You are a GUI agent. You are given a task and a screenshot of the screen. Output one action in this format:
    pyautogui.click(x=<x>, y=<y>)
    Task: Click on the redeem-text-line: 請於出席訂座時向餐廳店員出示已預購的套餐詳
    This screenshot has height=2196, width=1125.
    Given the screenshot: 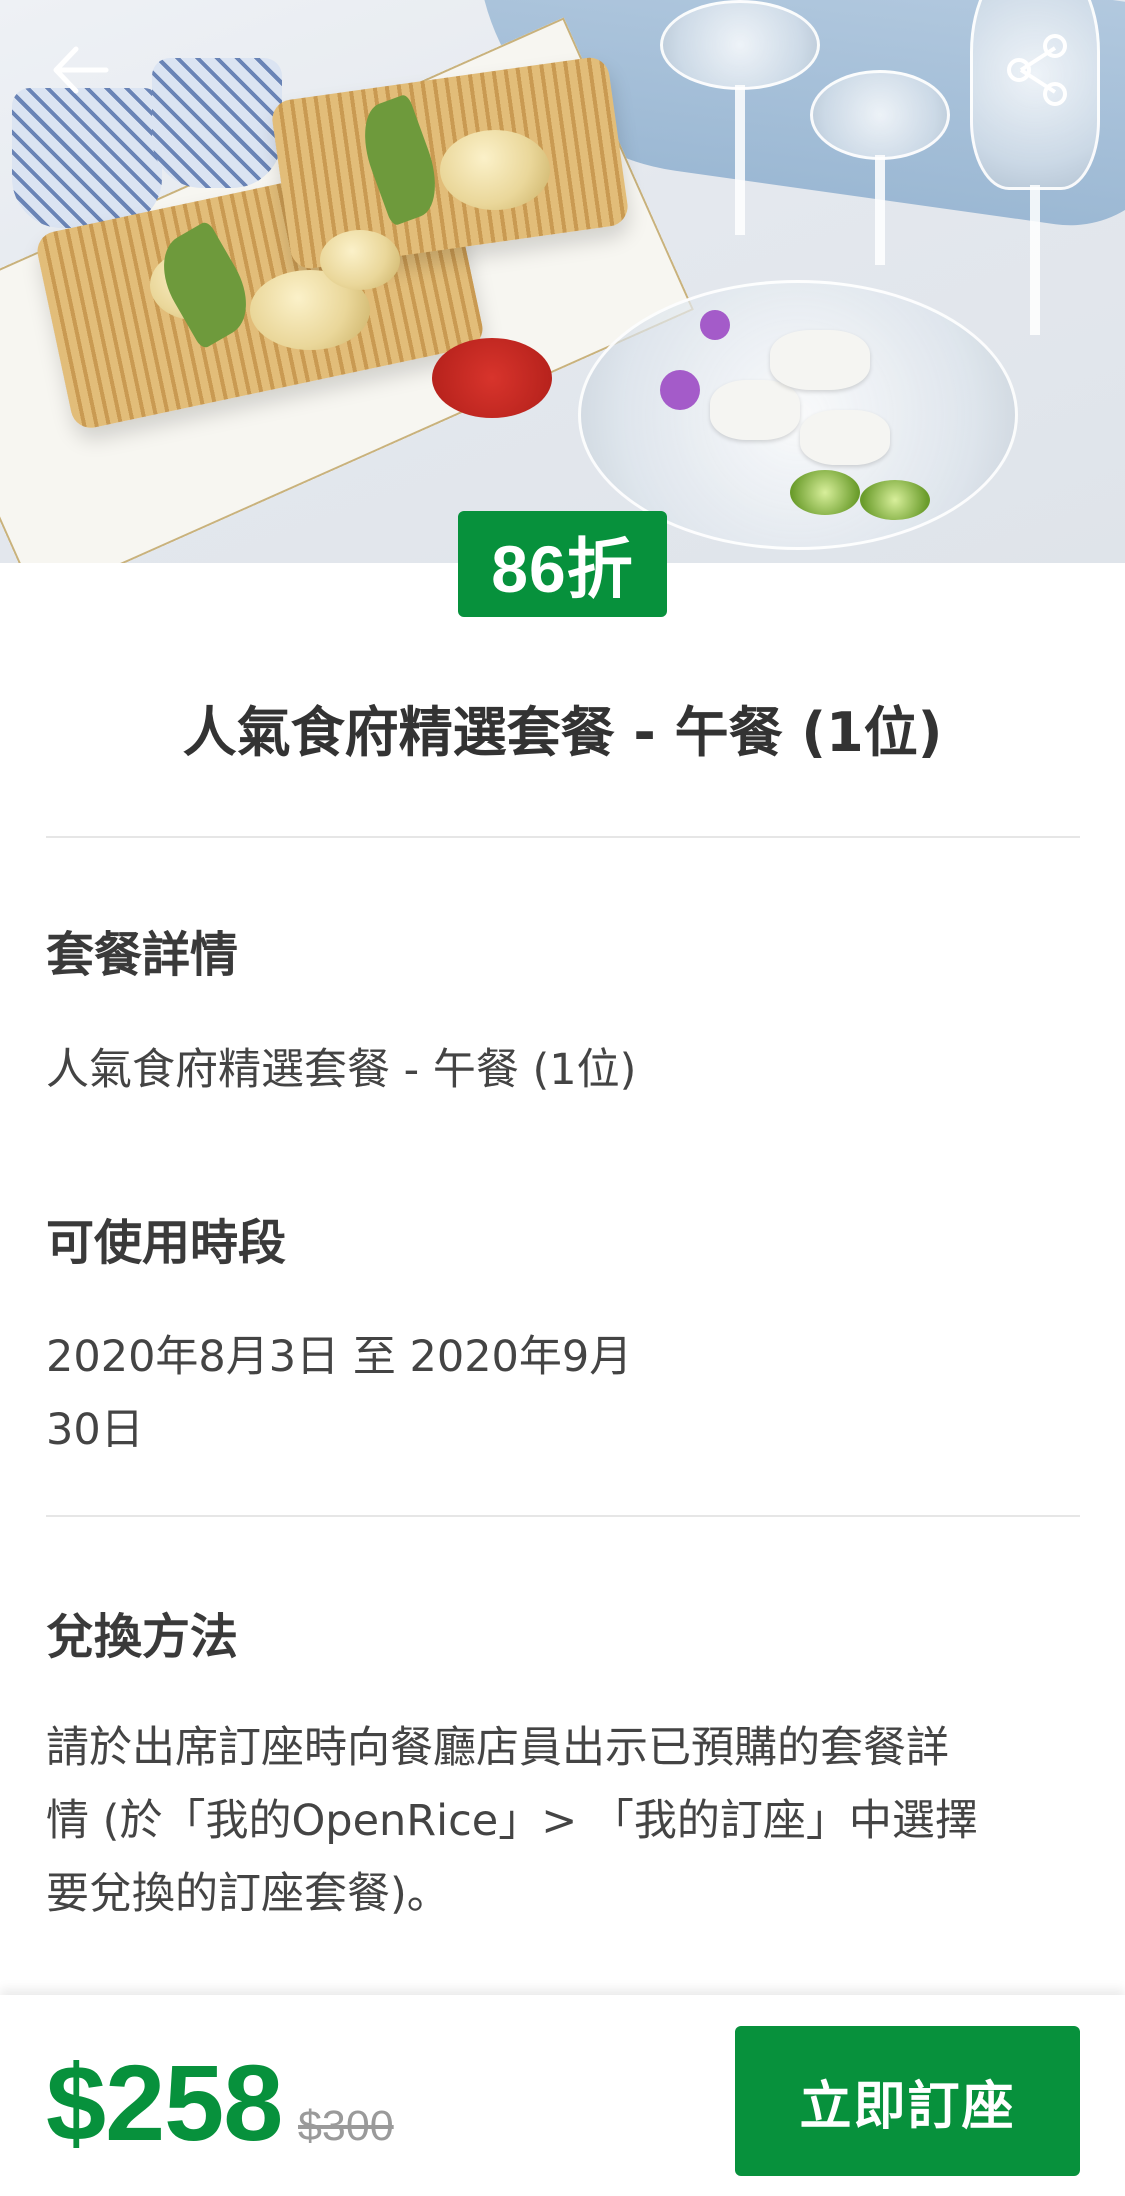 What is the action you would take?
    pyautogui.click(x=497, y=1748)
    